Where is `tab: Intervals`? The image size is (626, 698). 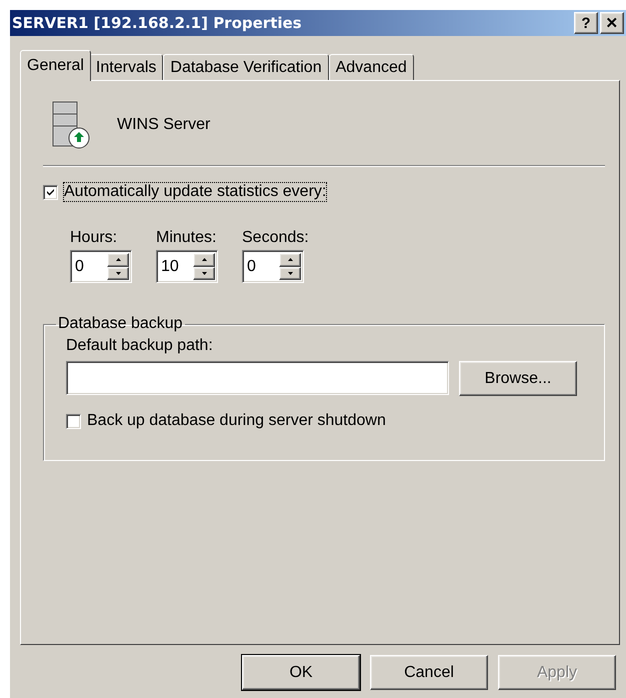 tab: Intervals is located at coordinates (126, 67).